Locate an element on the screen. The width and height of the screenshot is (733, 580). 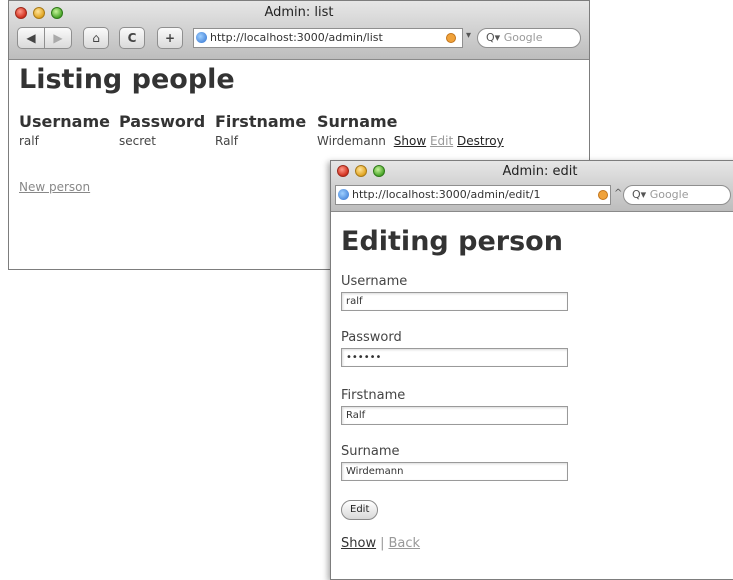
reload-icon: C is located at coordinates (132, 38).